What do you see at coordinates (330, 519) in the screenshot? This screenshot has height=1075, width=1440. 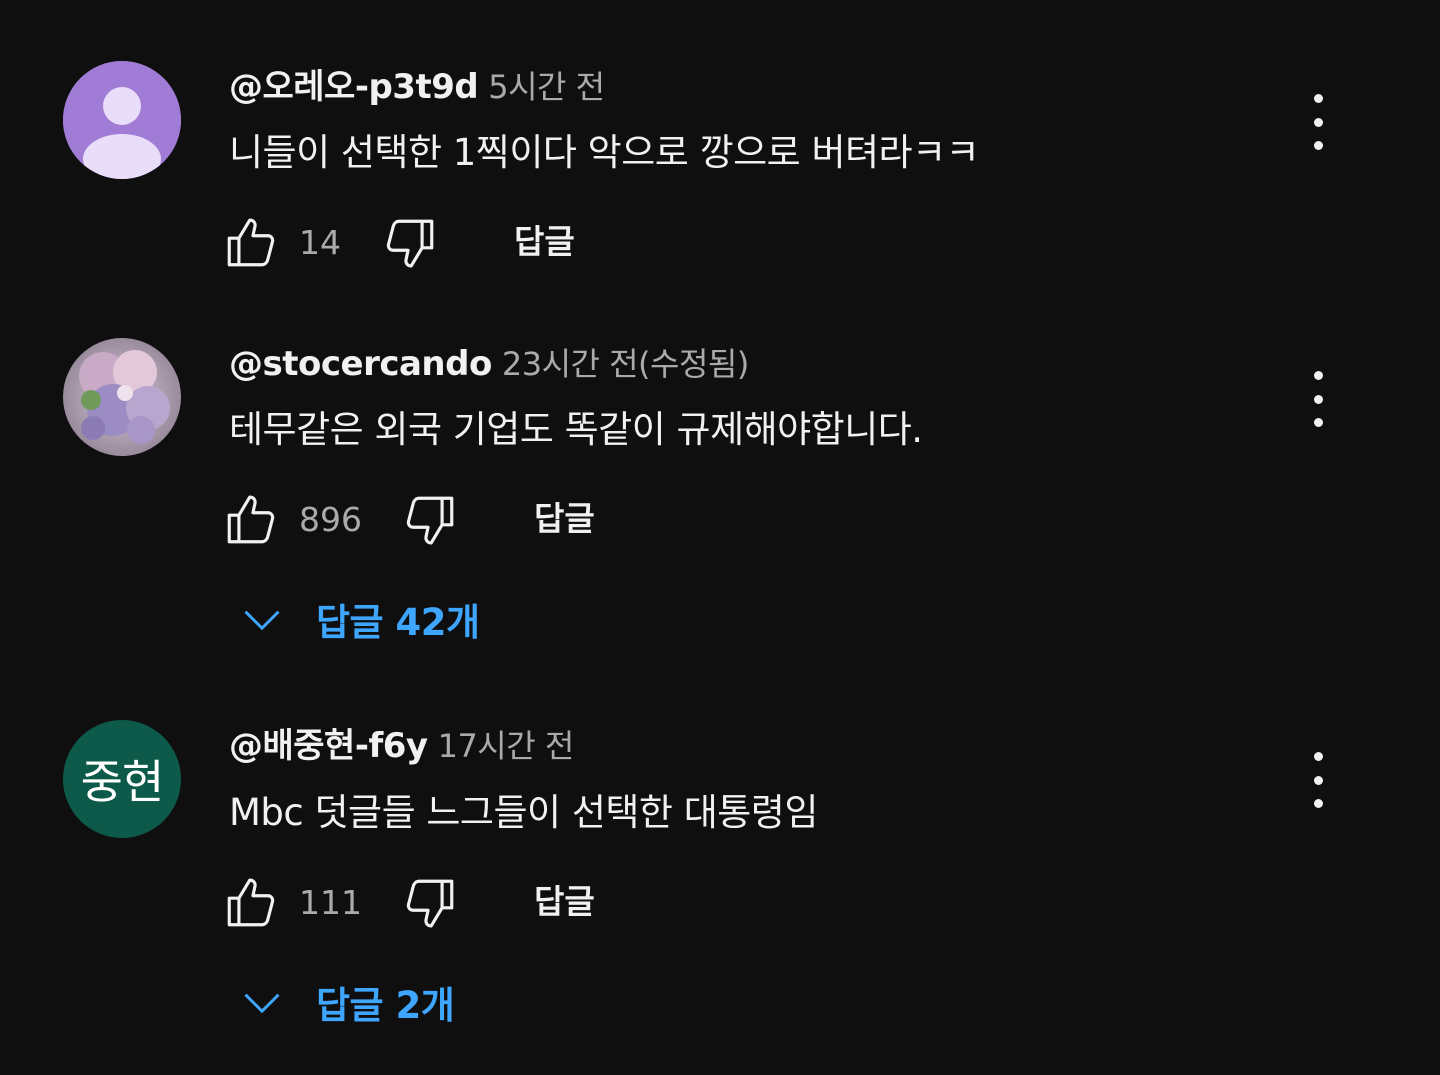 I see `like-count: 896` at bounding box center [330, 519].